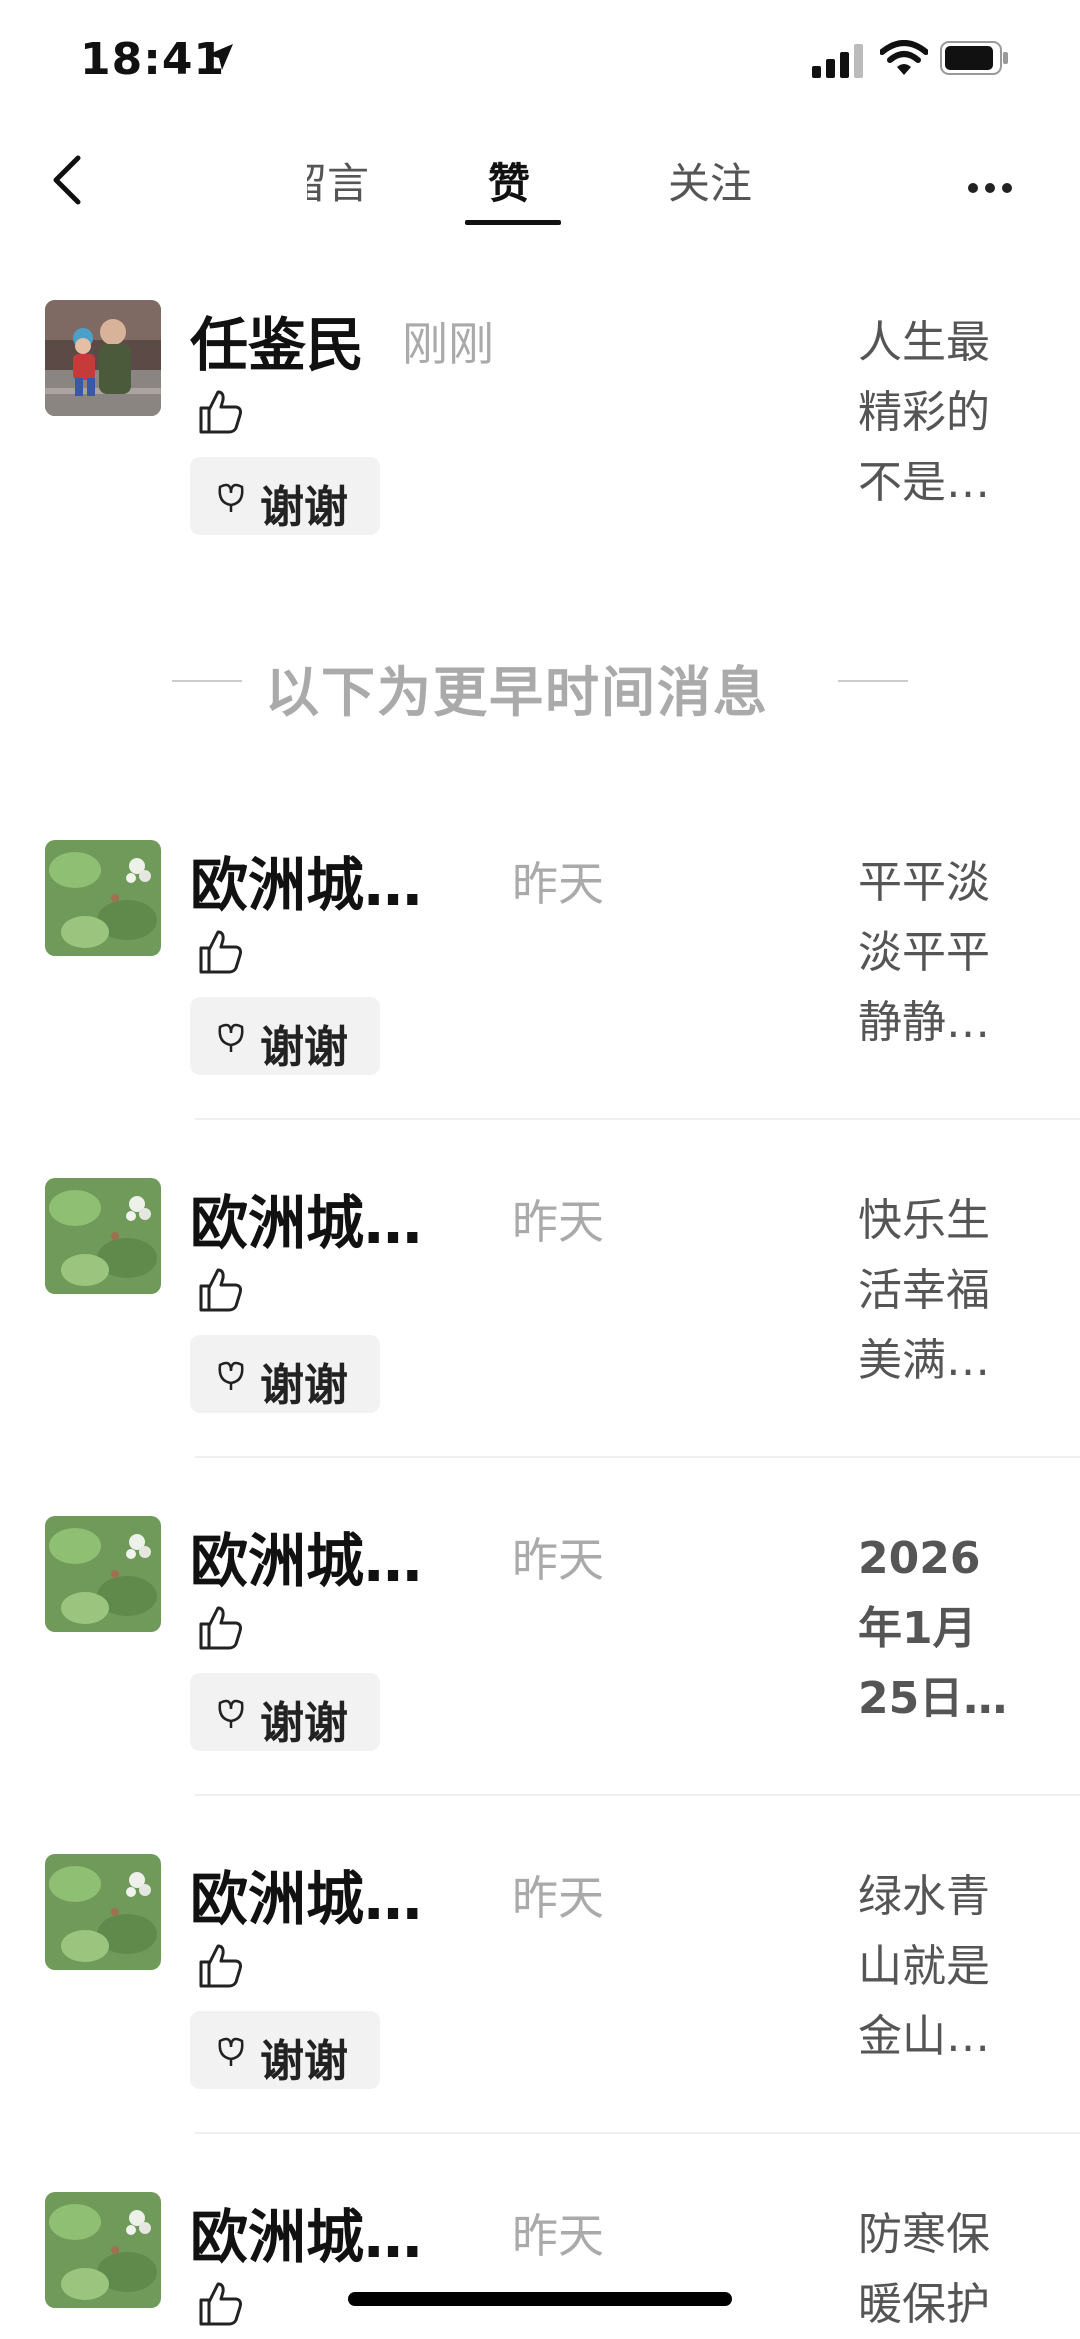 Image resolution: width=1080 pixels, height=2339 pixels. What do you see at coordinates (710, 180) in the screenshot?
I see `tab-follows: 关注` at bounding box center [710, 180].